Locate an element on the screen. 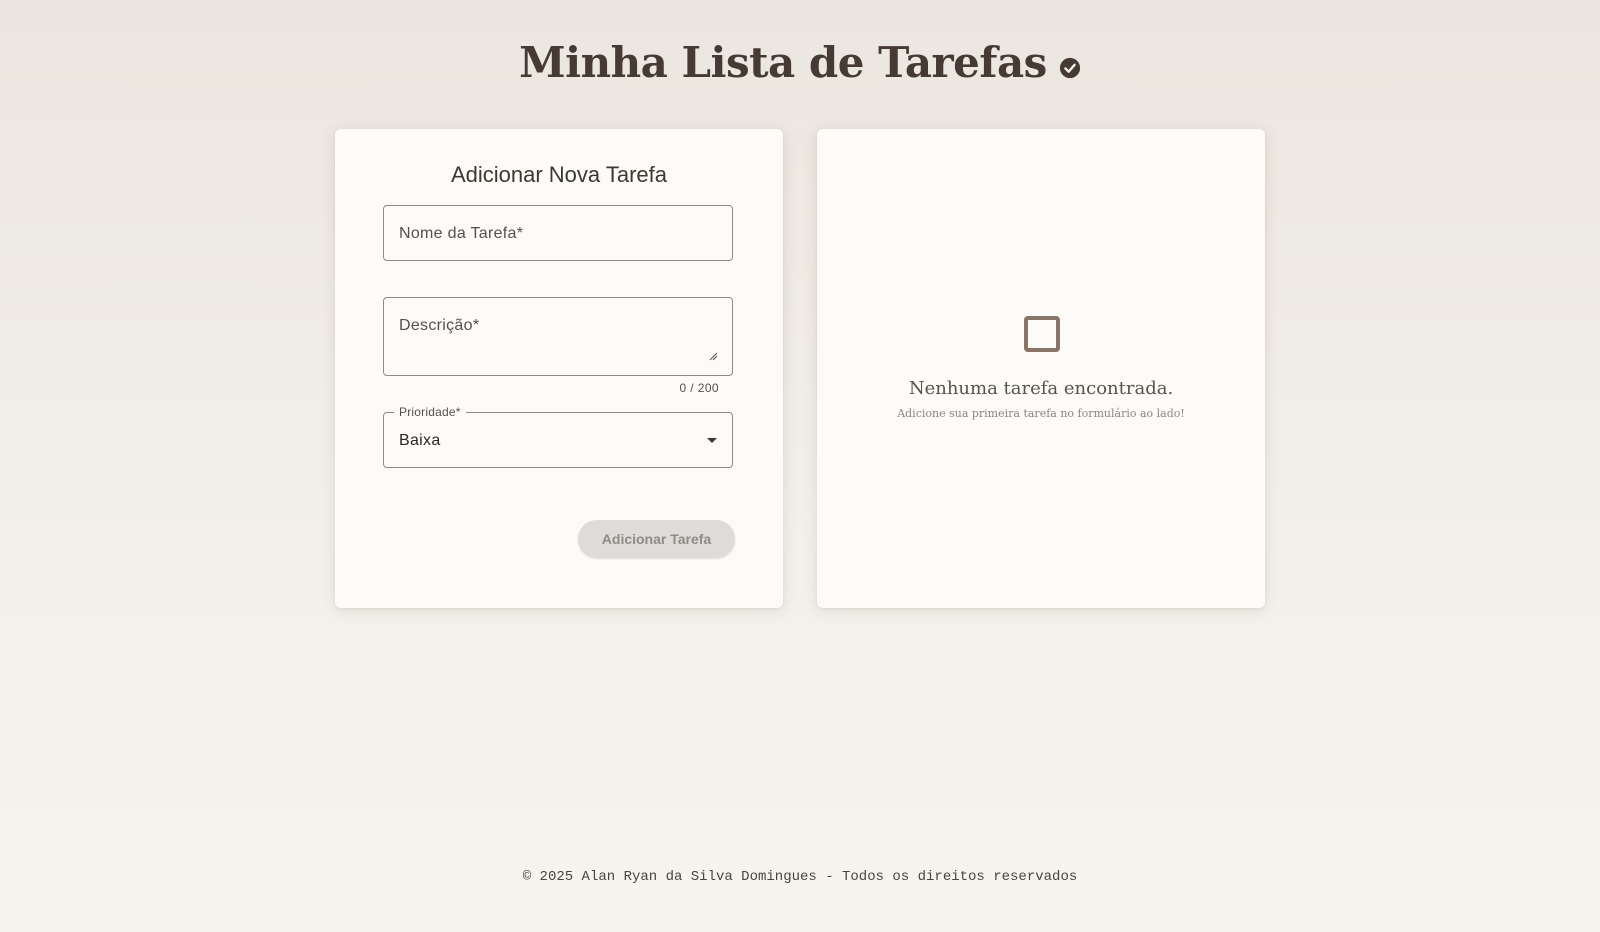  priority-select: Prioridade* Baixa is located at coordinates (558, 436).